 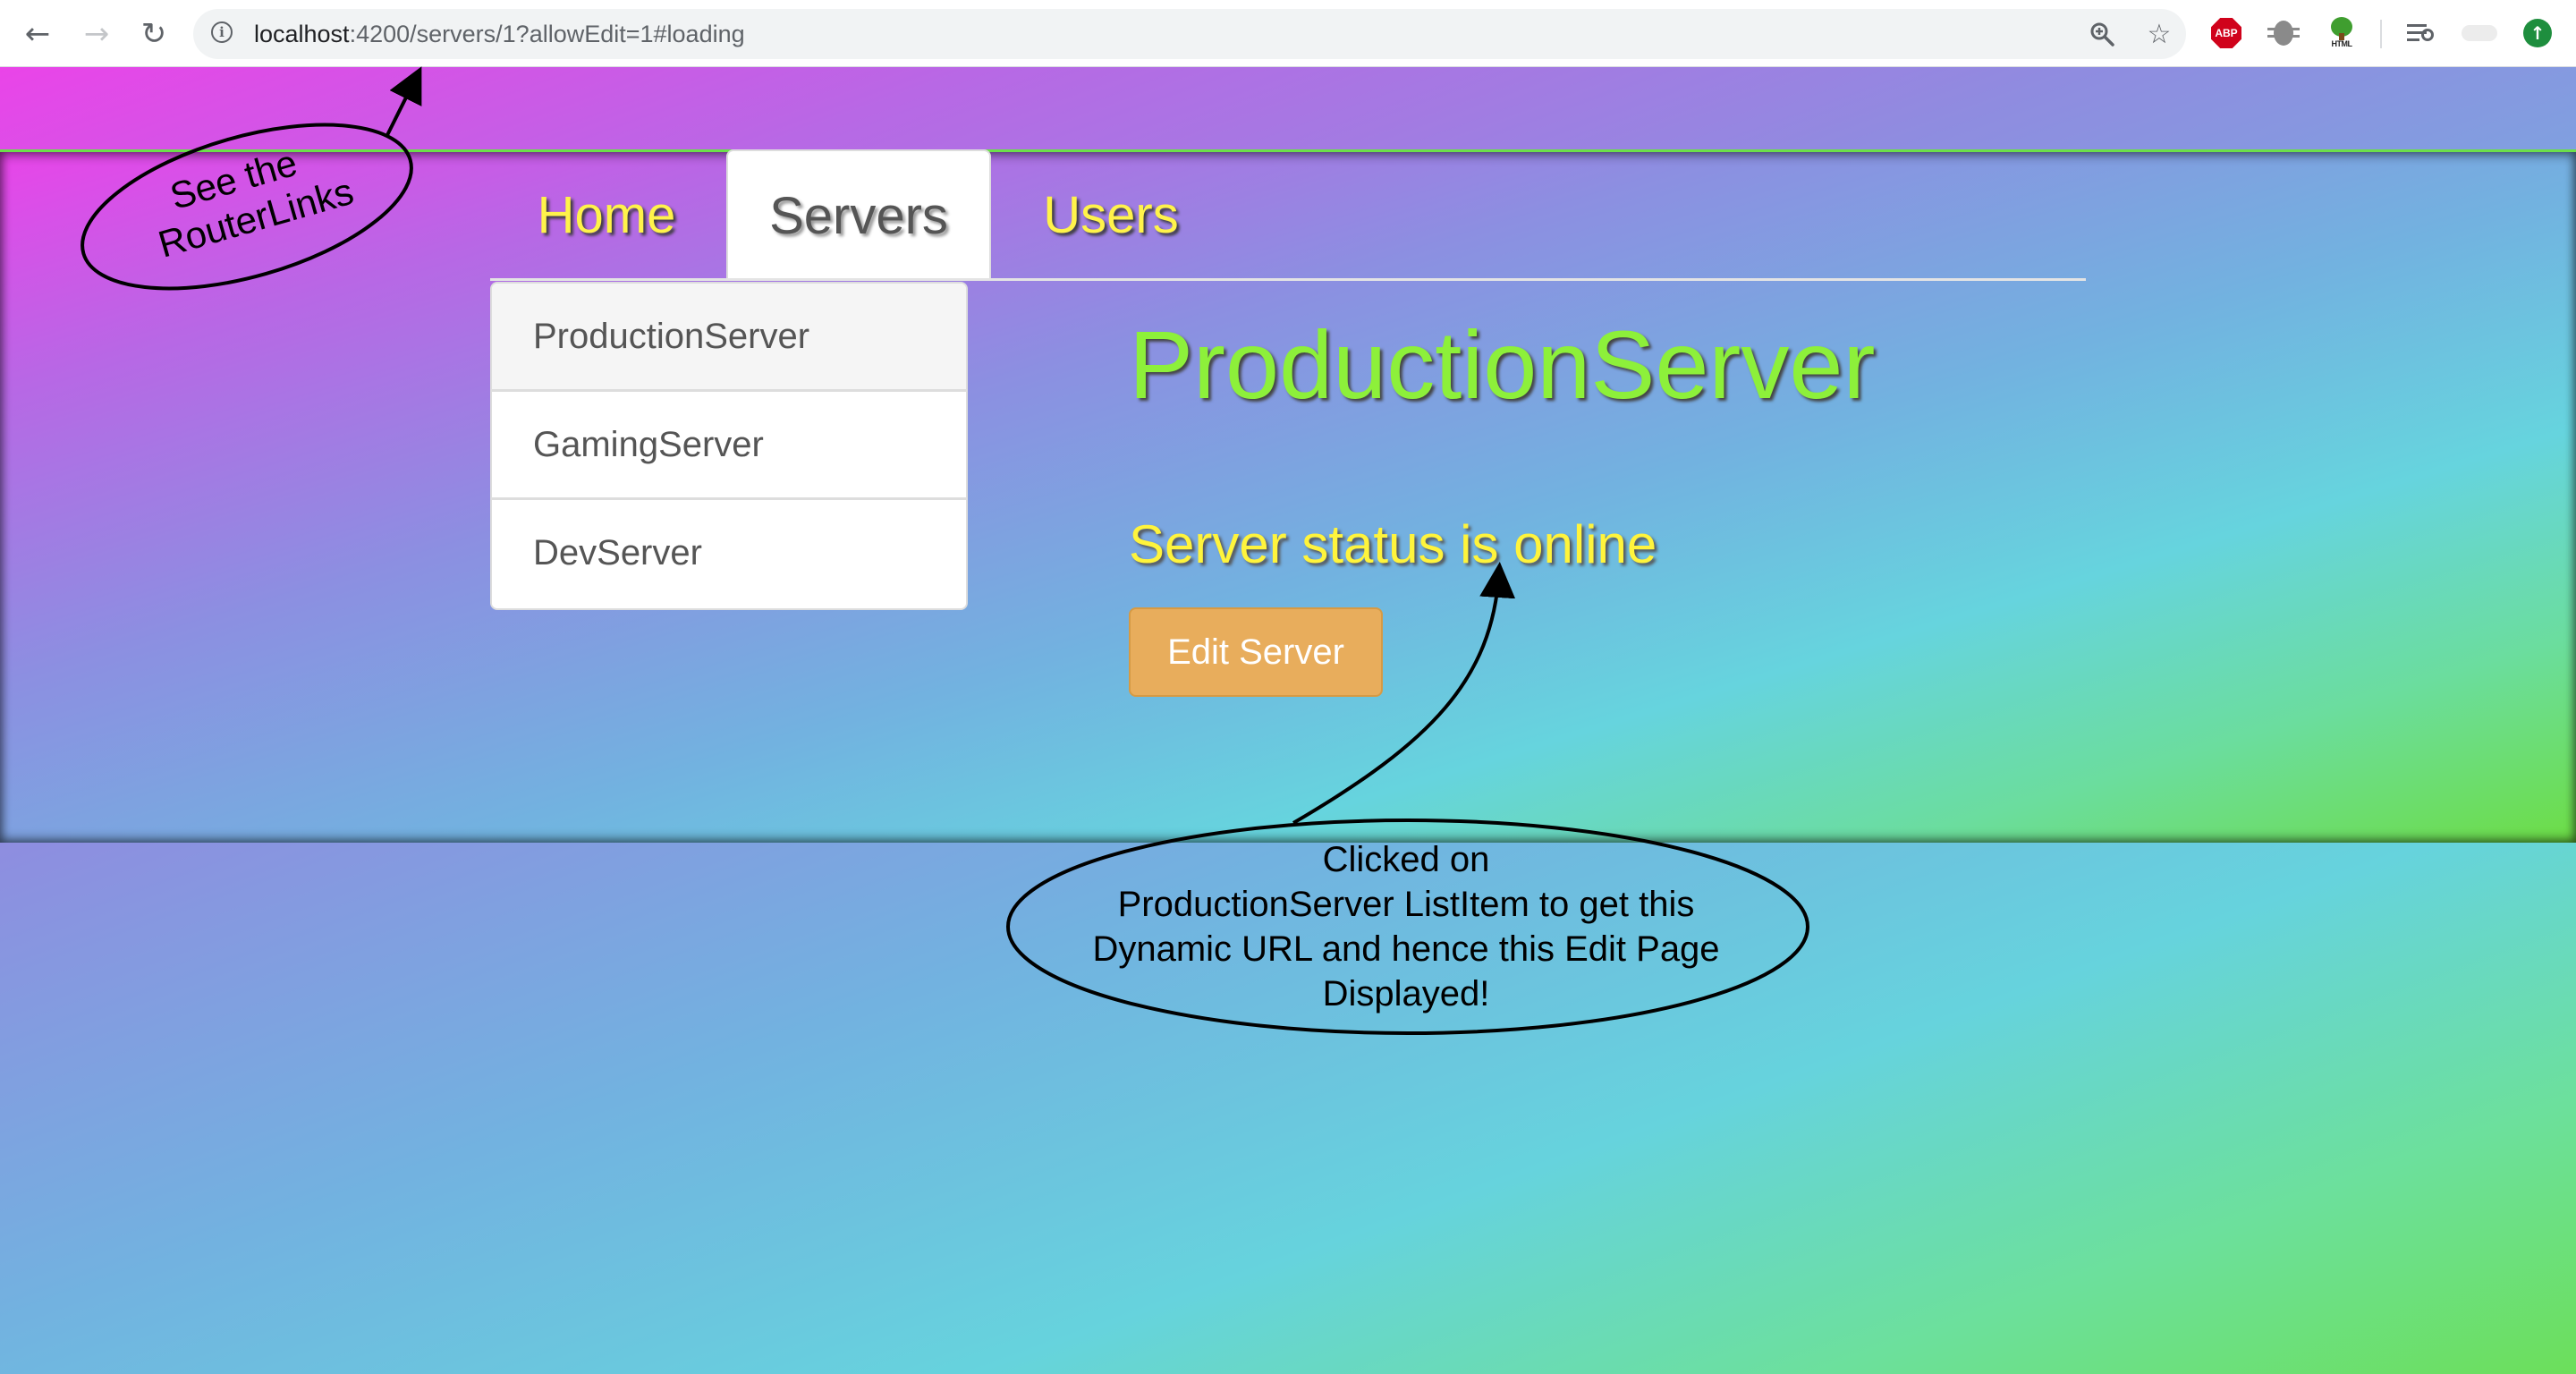 I want to click on annotation-arrow-curve, so click(x=1404, y=693).